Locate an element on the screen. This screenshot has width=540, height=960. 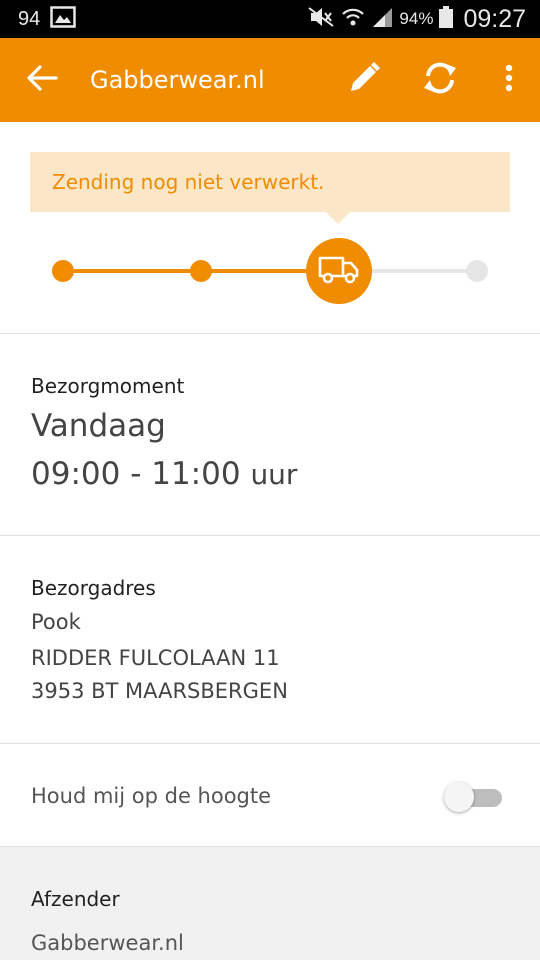
back-button is located at coordinates (42, 80).